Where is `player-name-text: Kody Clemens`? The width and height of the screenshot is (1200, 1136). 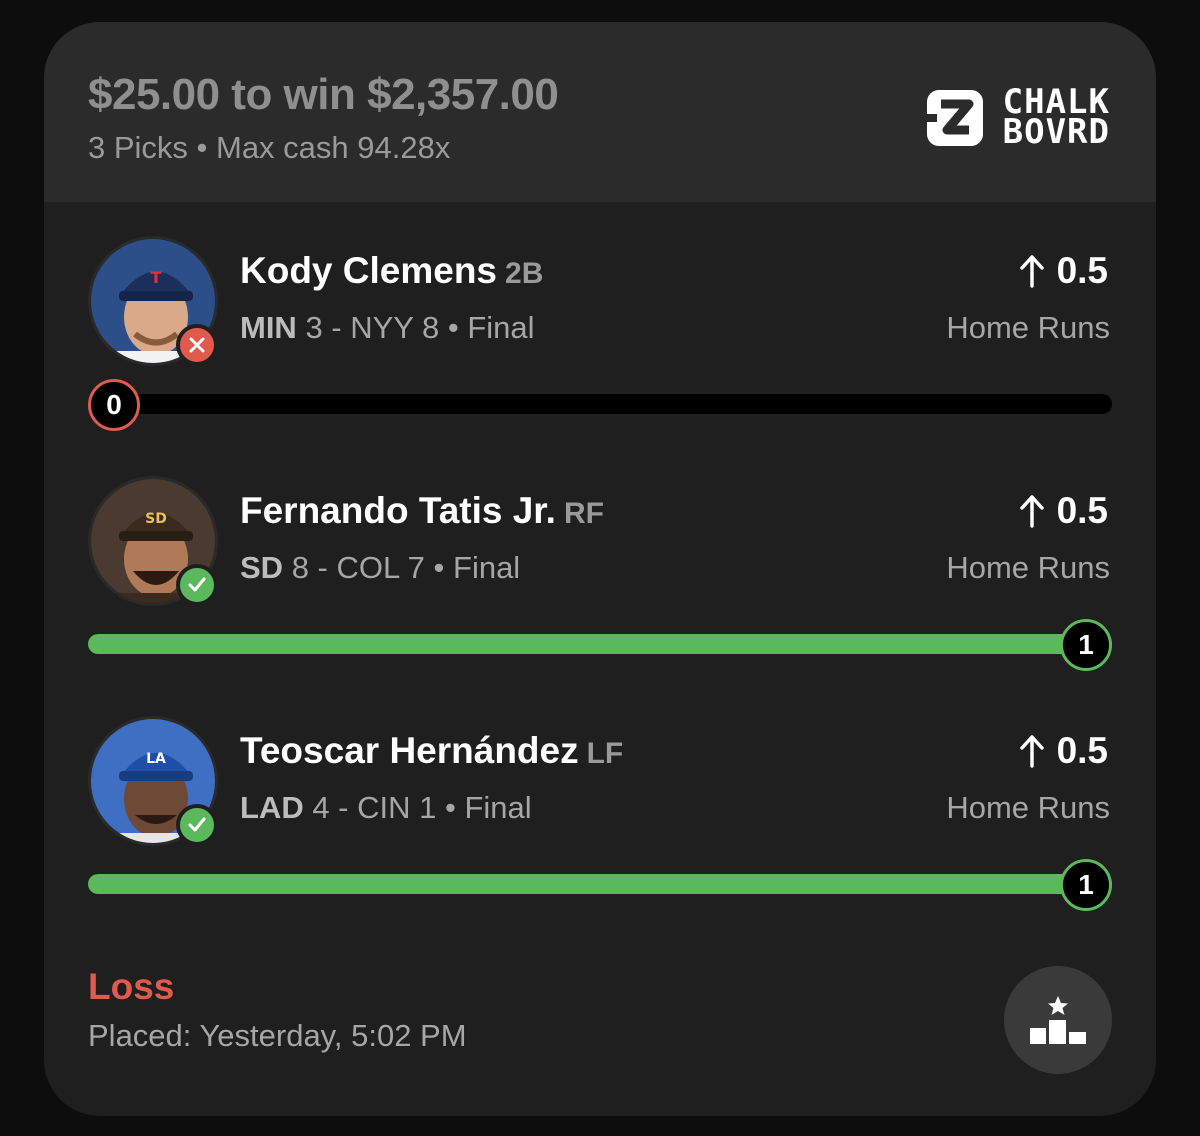 player-name-text: Kody Clemens is located at coordinates (369, 270).